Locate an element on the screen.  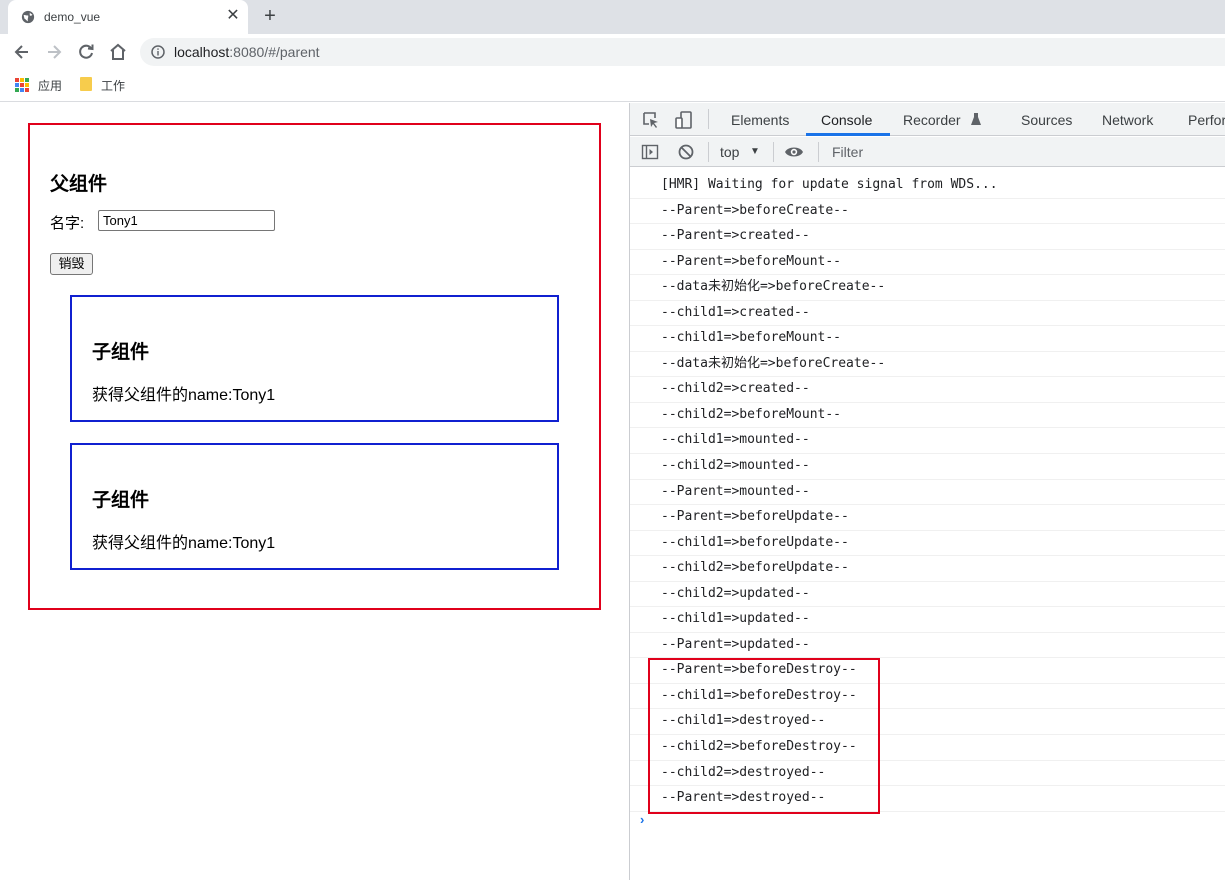
context-selector: top is located at coordinates (729, 152).